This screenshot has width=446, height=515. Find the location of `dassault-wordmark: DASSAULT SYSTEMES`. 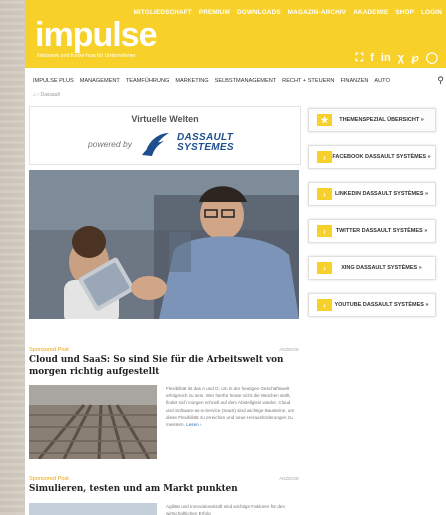

dassault-wordmark: DASSAULT SYSTEMES is located at coordinates (205, 142).